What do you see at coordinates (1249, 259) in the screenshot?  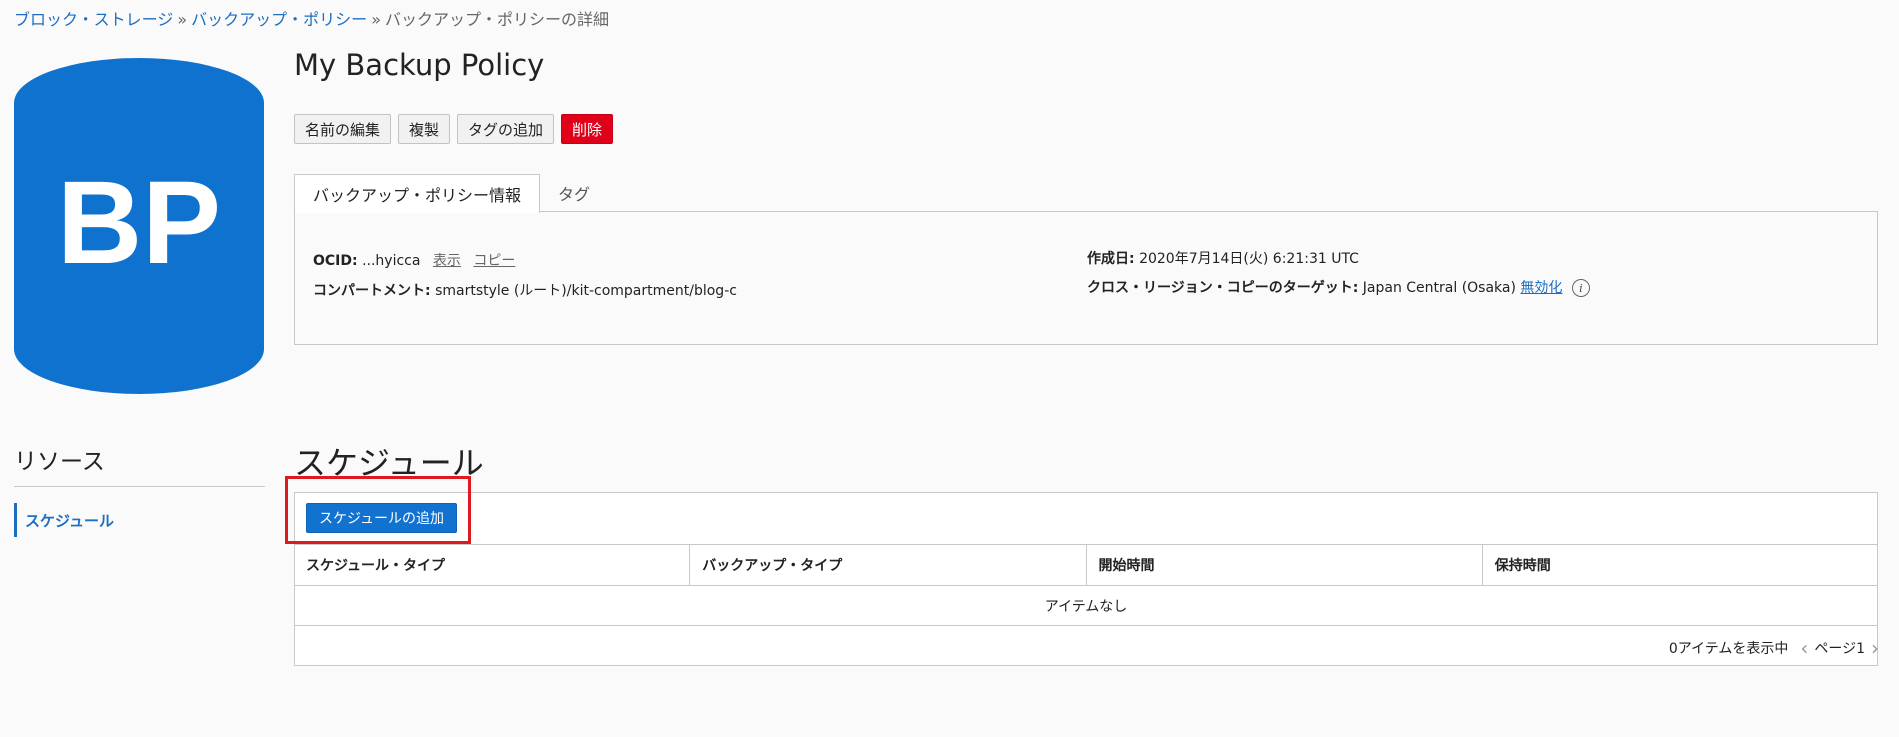 I see `created-value: 2020年7月14日(火) 6:21:31 UTC` at bounding box center [1249, 259].